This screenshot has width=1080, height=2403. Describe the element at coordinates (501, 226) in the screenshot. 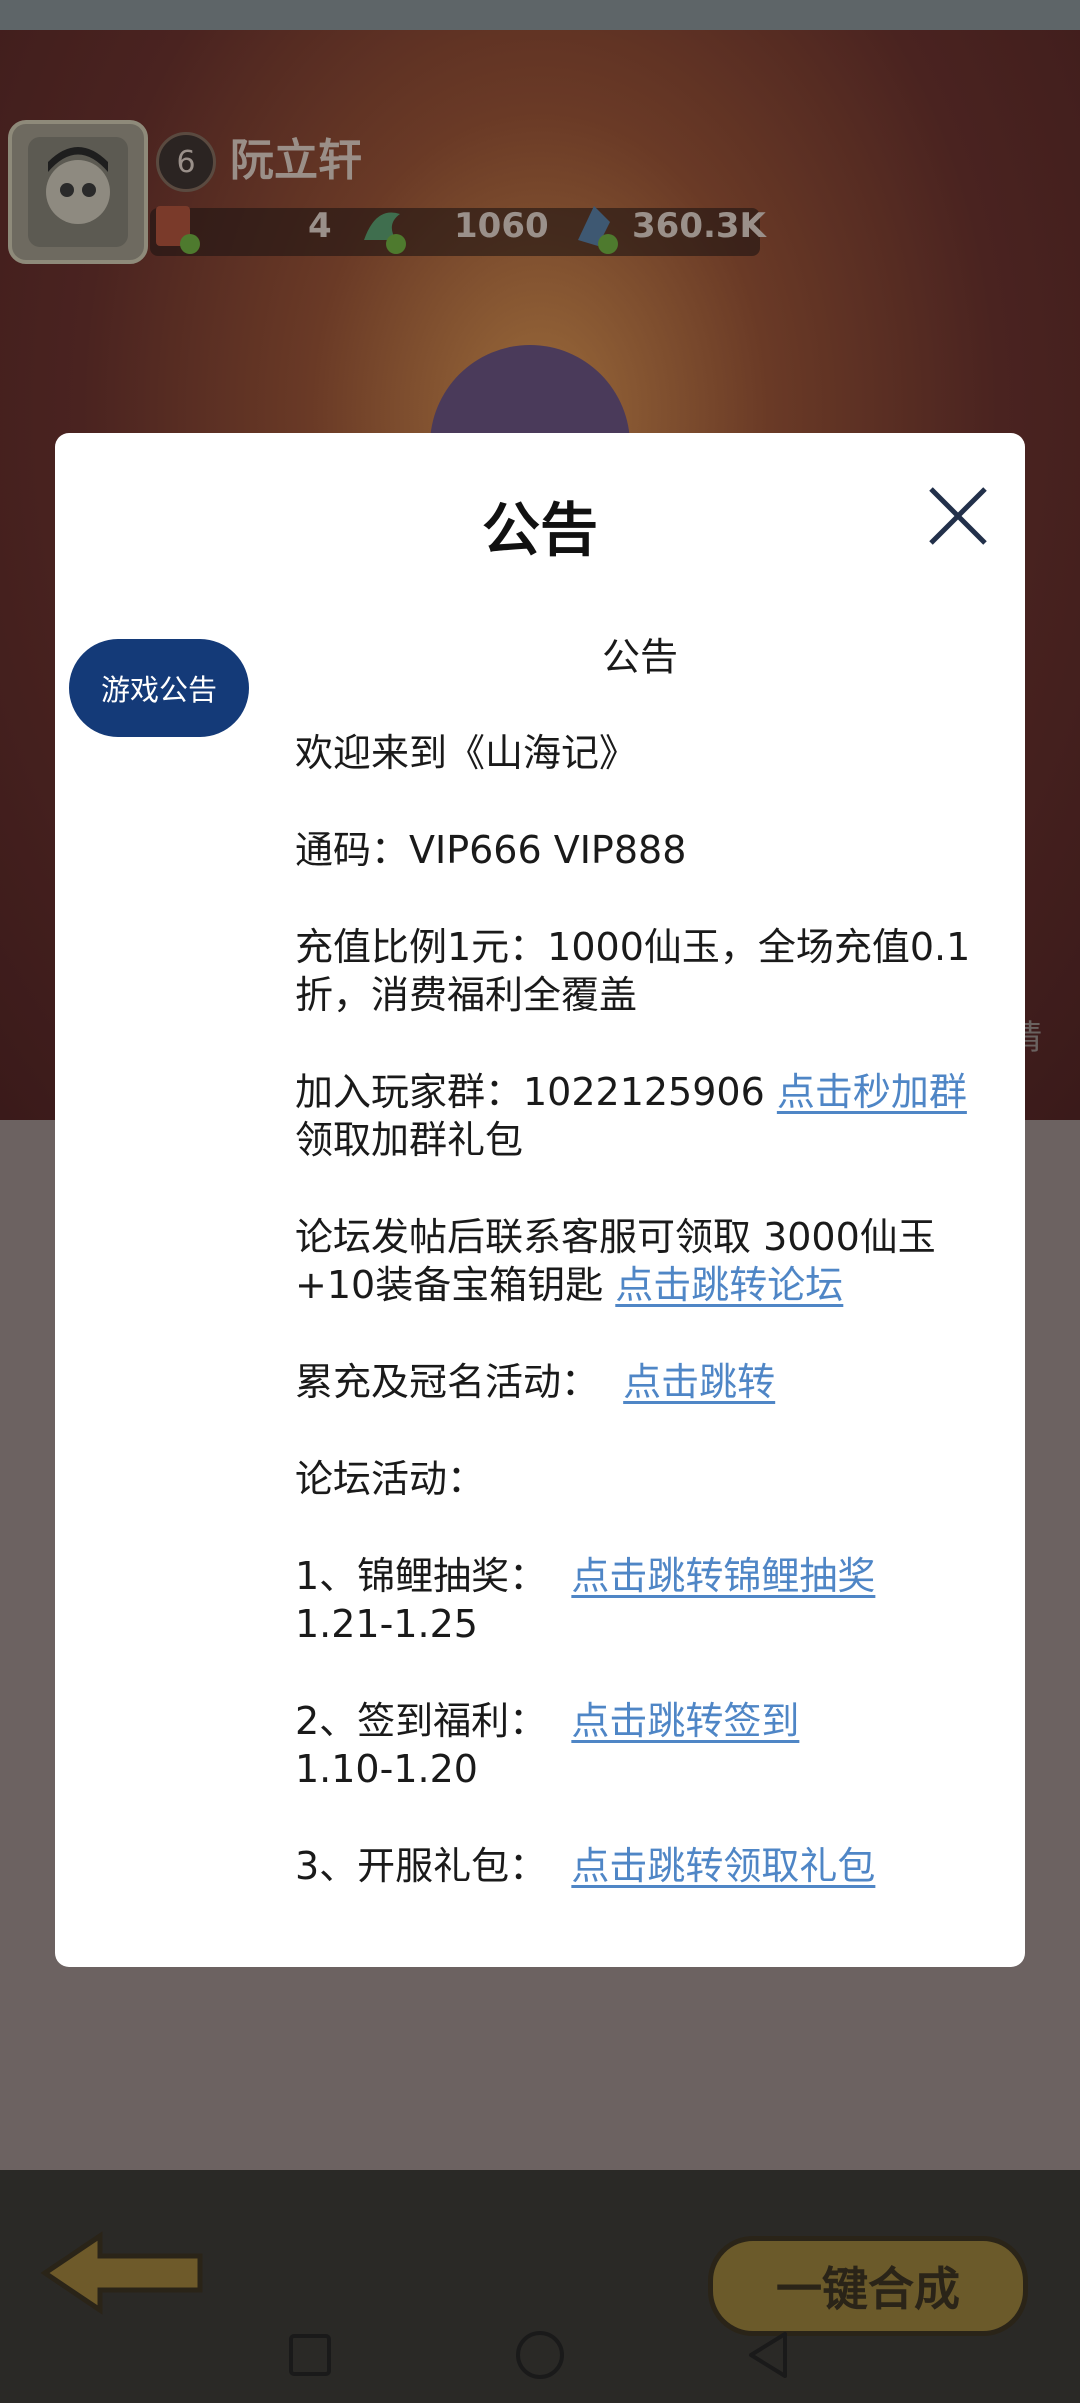

I see `currency-value-2: 1060` at that location.